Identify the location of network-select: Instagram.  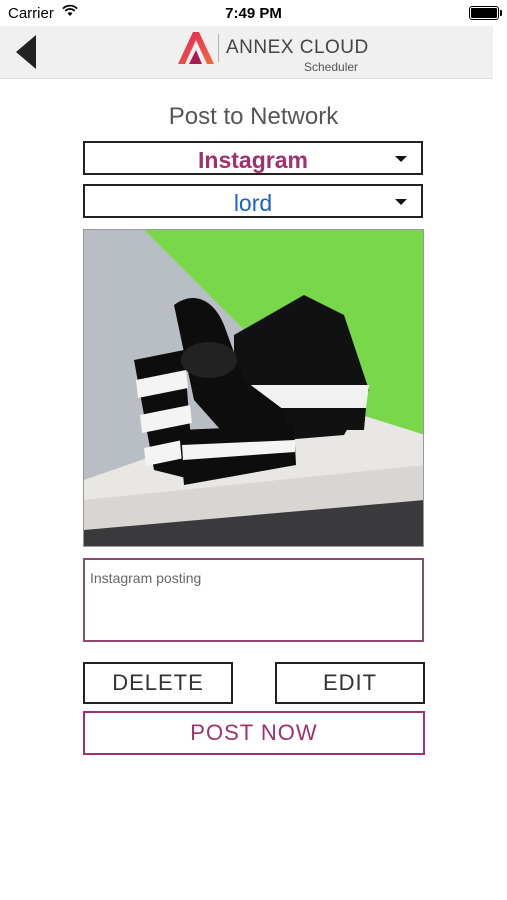
(253, 158).